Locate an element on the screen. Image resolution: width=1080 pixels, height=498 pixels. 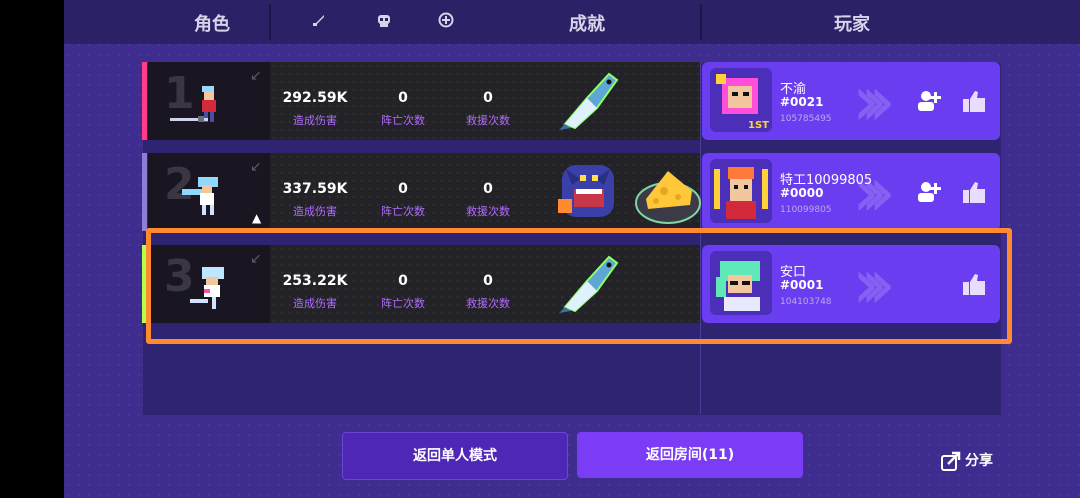
player-avatar is located at coordinates (741, 191).